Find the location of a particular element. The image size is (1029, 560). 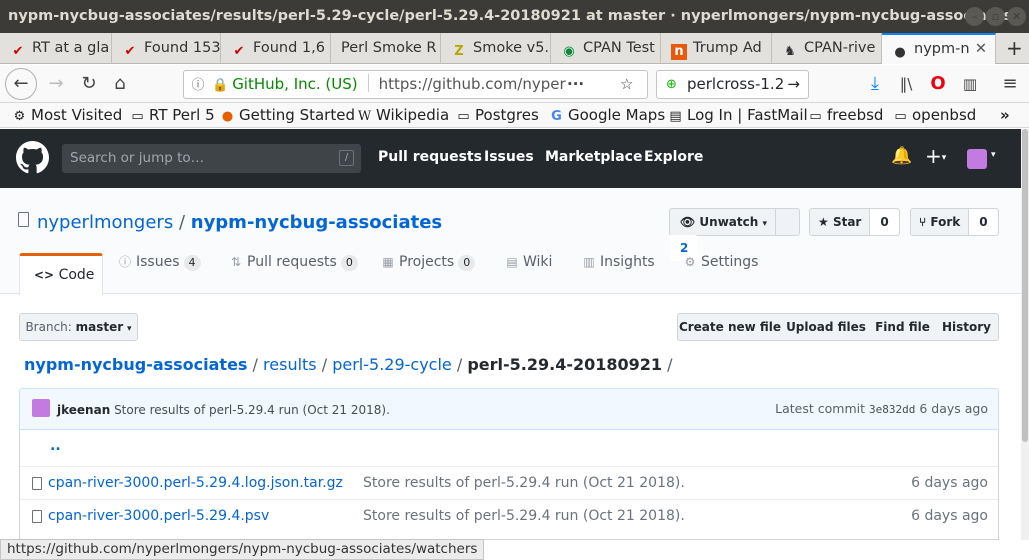

tab-insights: ▥ Insights is located at coordinates (618, 262).